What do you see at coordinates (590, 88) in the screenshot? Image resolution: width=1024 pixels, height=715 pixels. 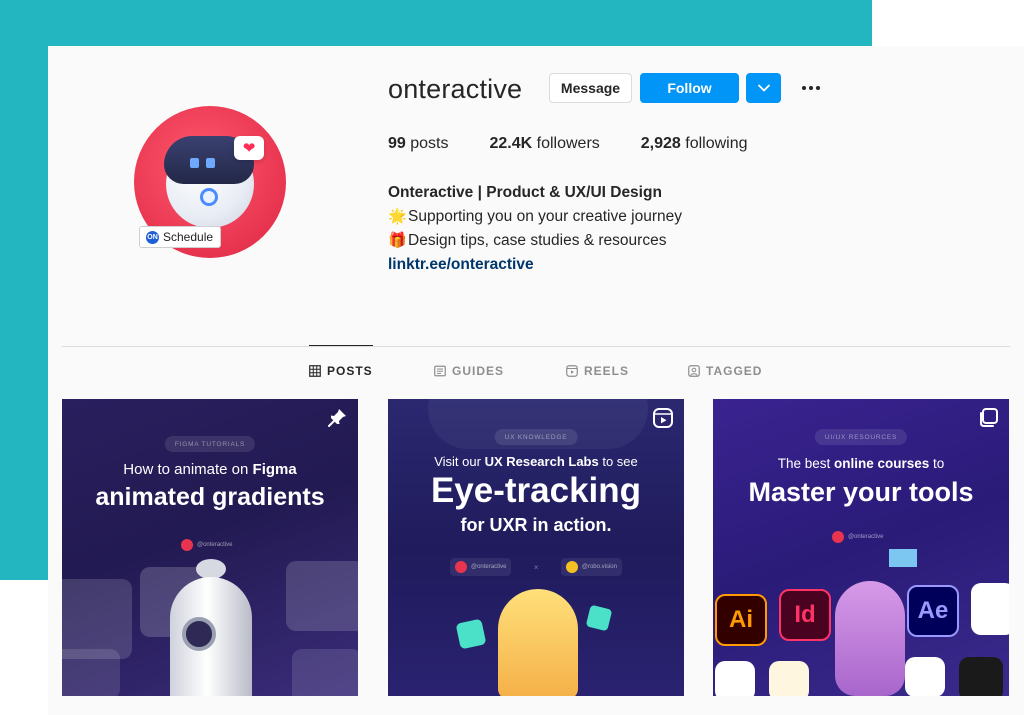 I see `message-button: Message` at bounding box center [590, 88].